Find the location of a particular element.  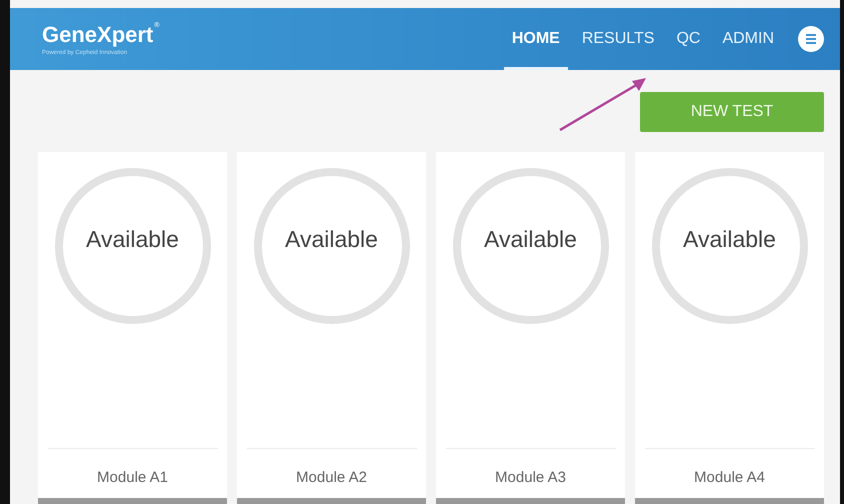

nav-tab: ADMIN is located at coordinates (748, 40).